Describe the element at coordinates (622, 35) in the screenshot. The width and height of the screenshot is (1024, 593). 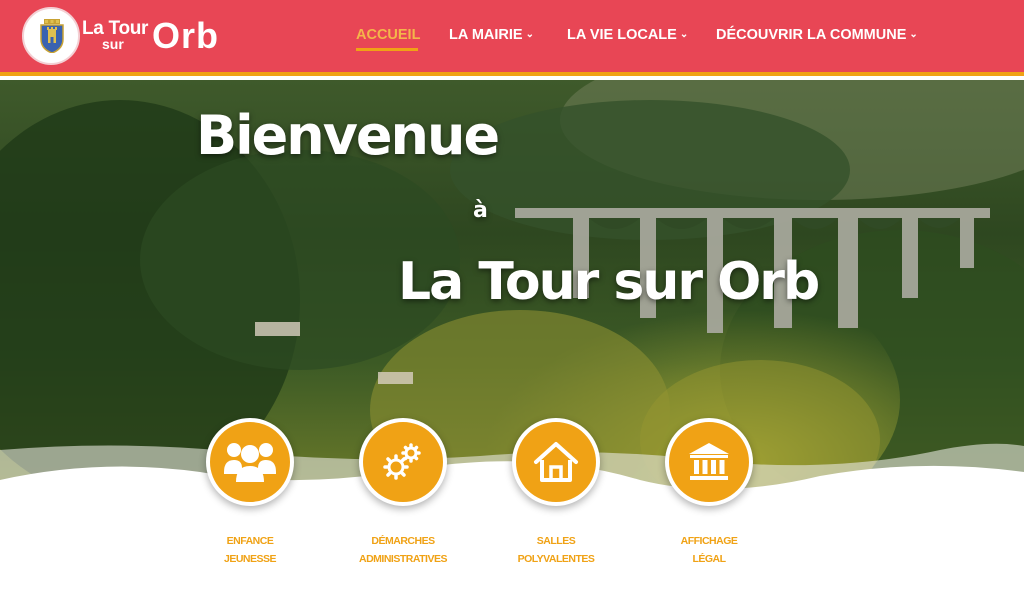
I see `nav-label: LA VIE LOCALE` at that location.